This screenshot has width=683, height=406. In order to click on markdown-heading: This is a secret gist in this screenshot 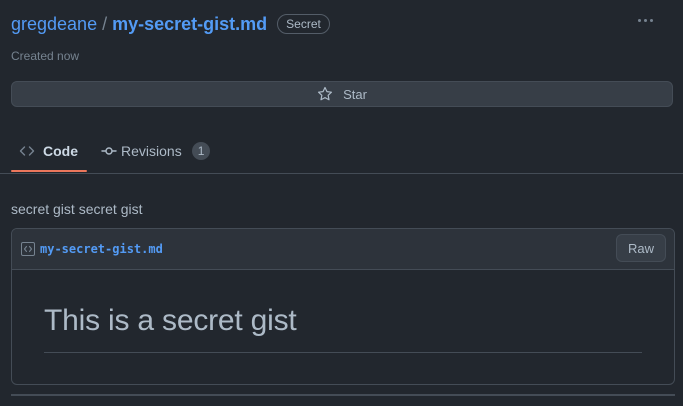, I will do `click(170, 320)`.